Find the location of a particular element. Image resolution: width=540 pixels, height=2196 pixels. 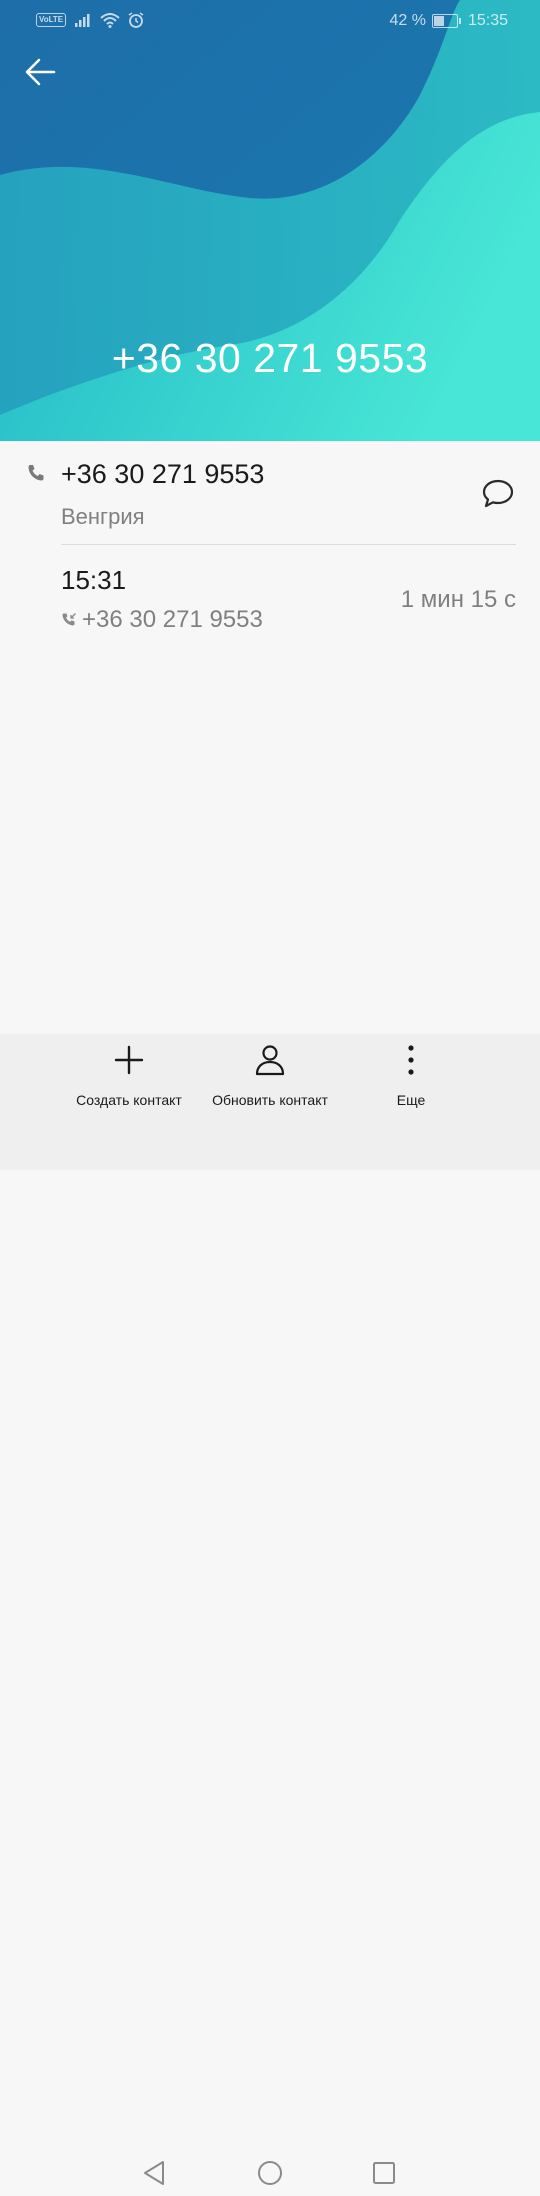

person-icon is located at coordinates (270, 1060).